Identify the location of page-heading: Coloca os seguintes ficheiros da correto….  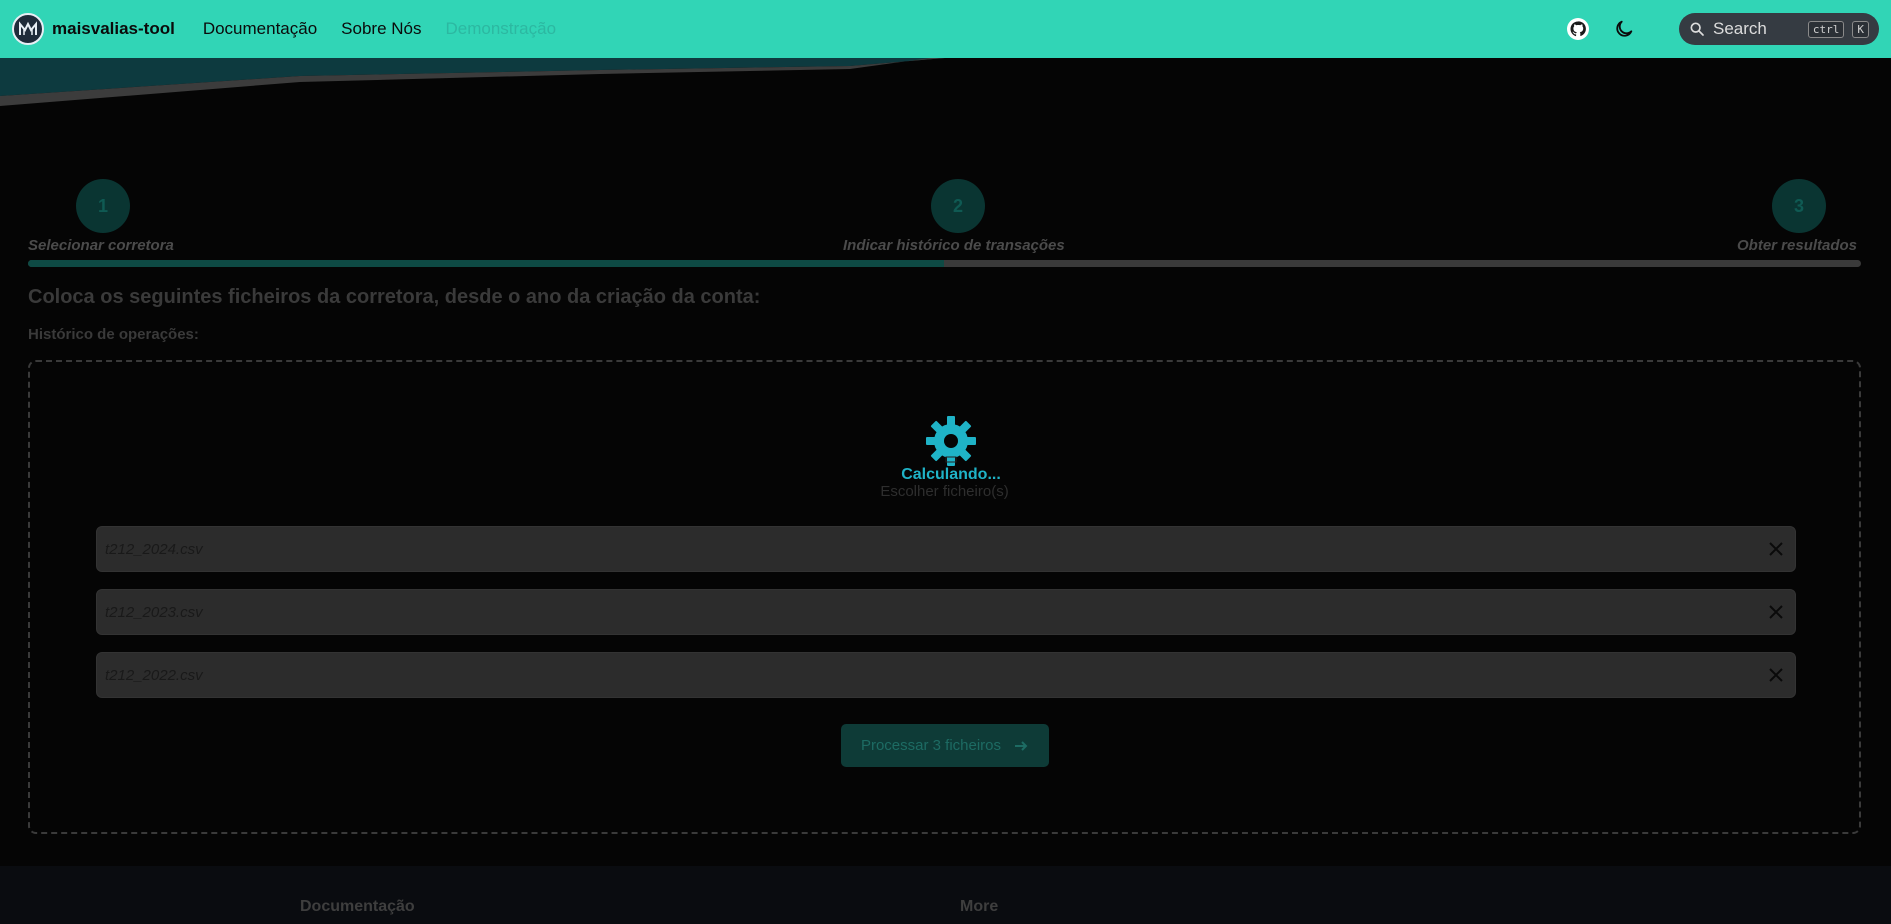
(394, 297).